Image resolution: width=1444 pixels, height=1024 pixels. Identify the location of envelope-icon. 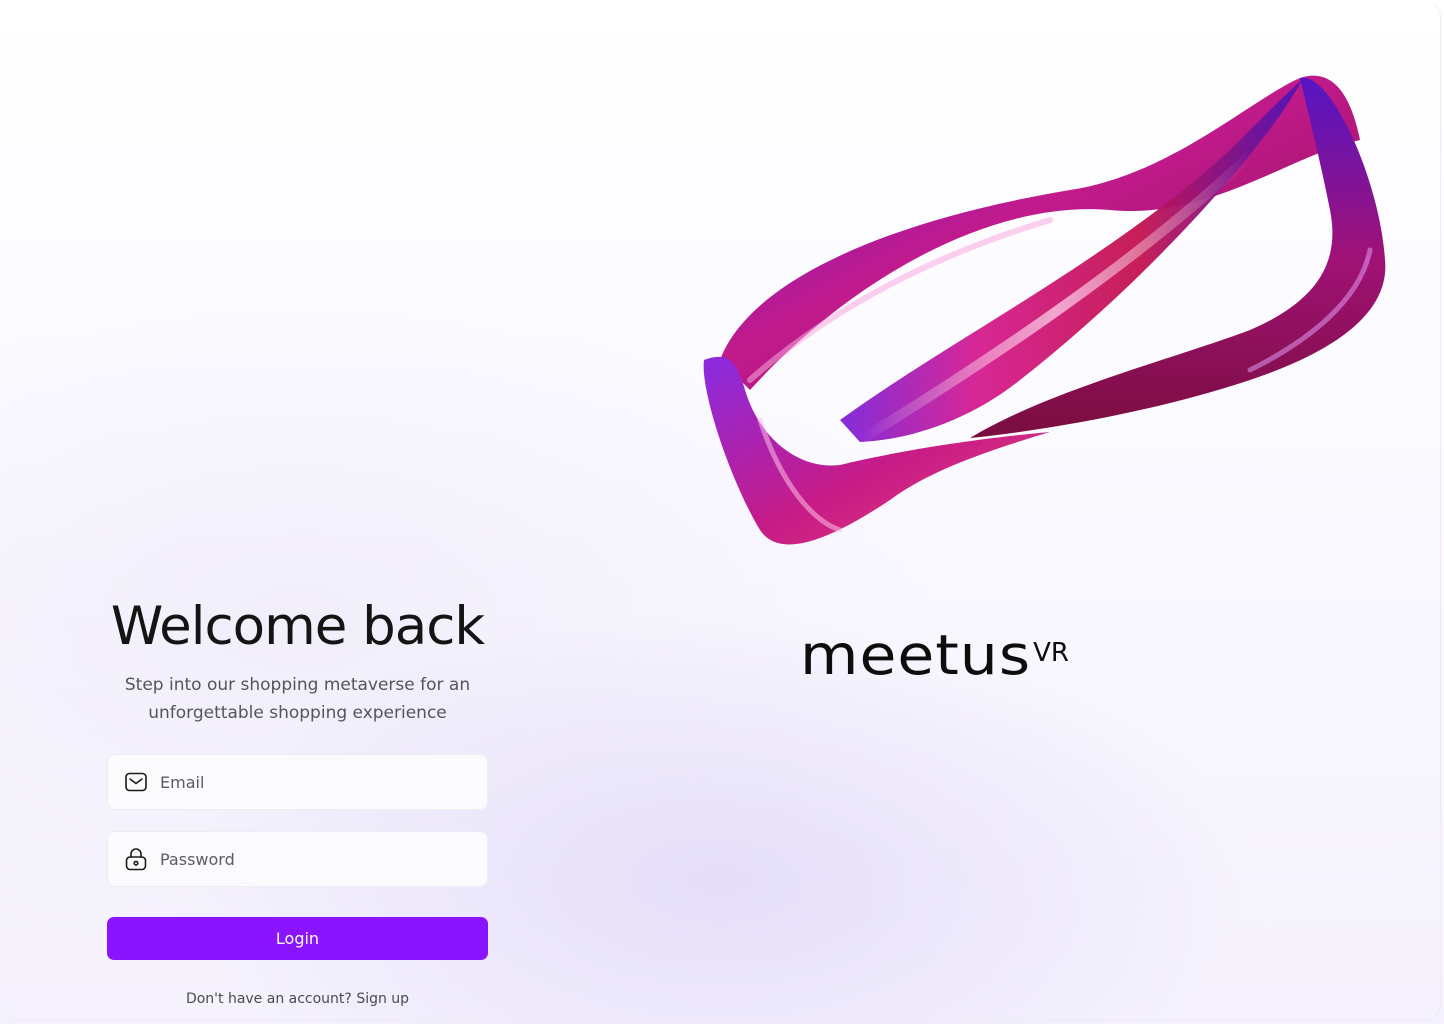
(136, 782).